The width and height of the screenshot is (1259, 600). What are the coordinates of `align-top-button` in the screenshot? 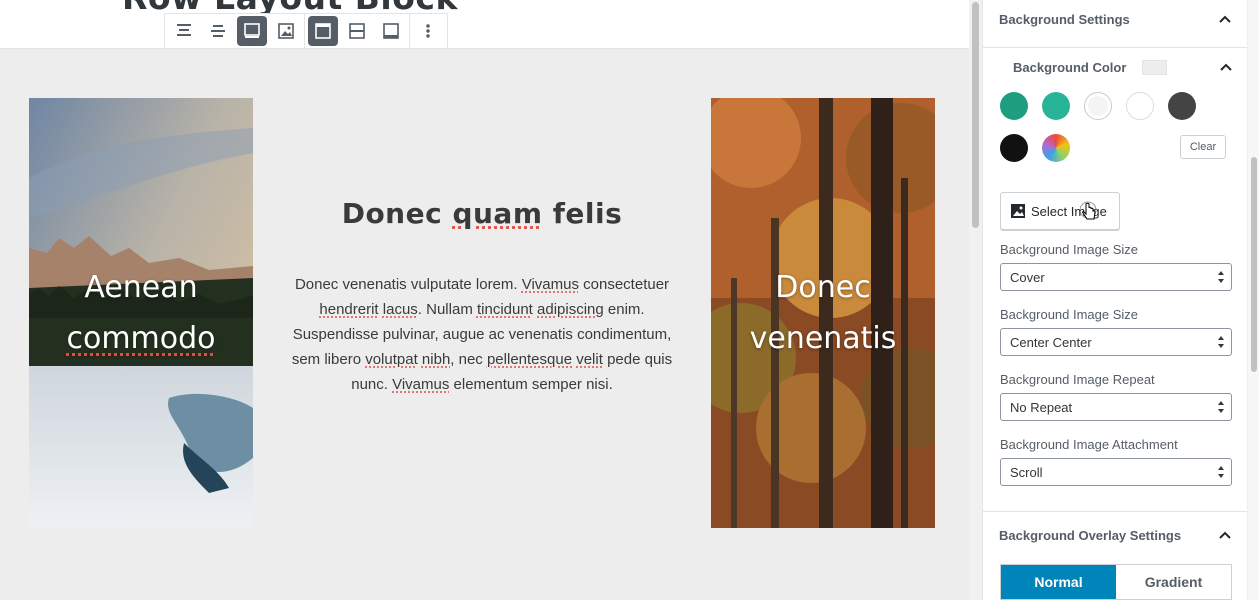 It's located at (184, 31).